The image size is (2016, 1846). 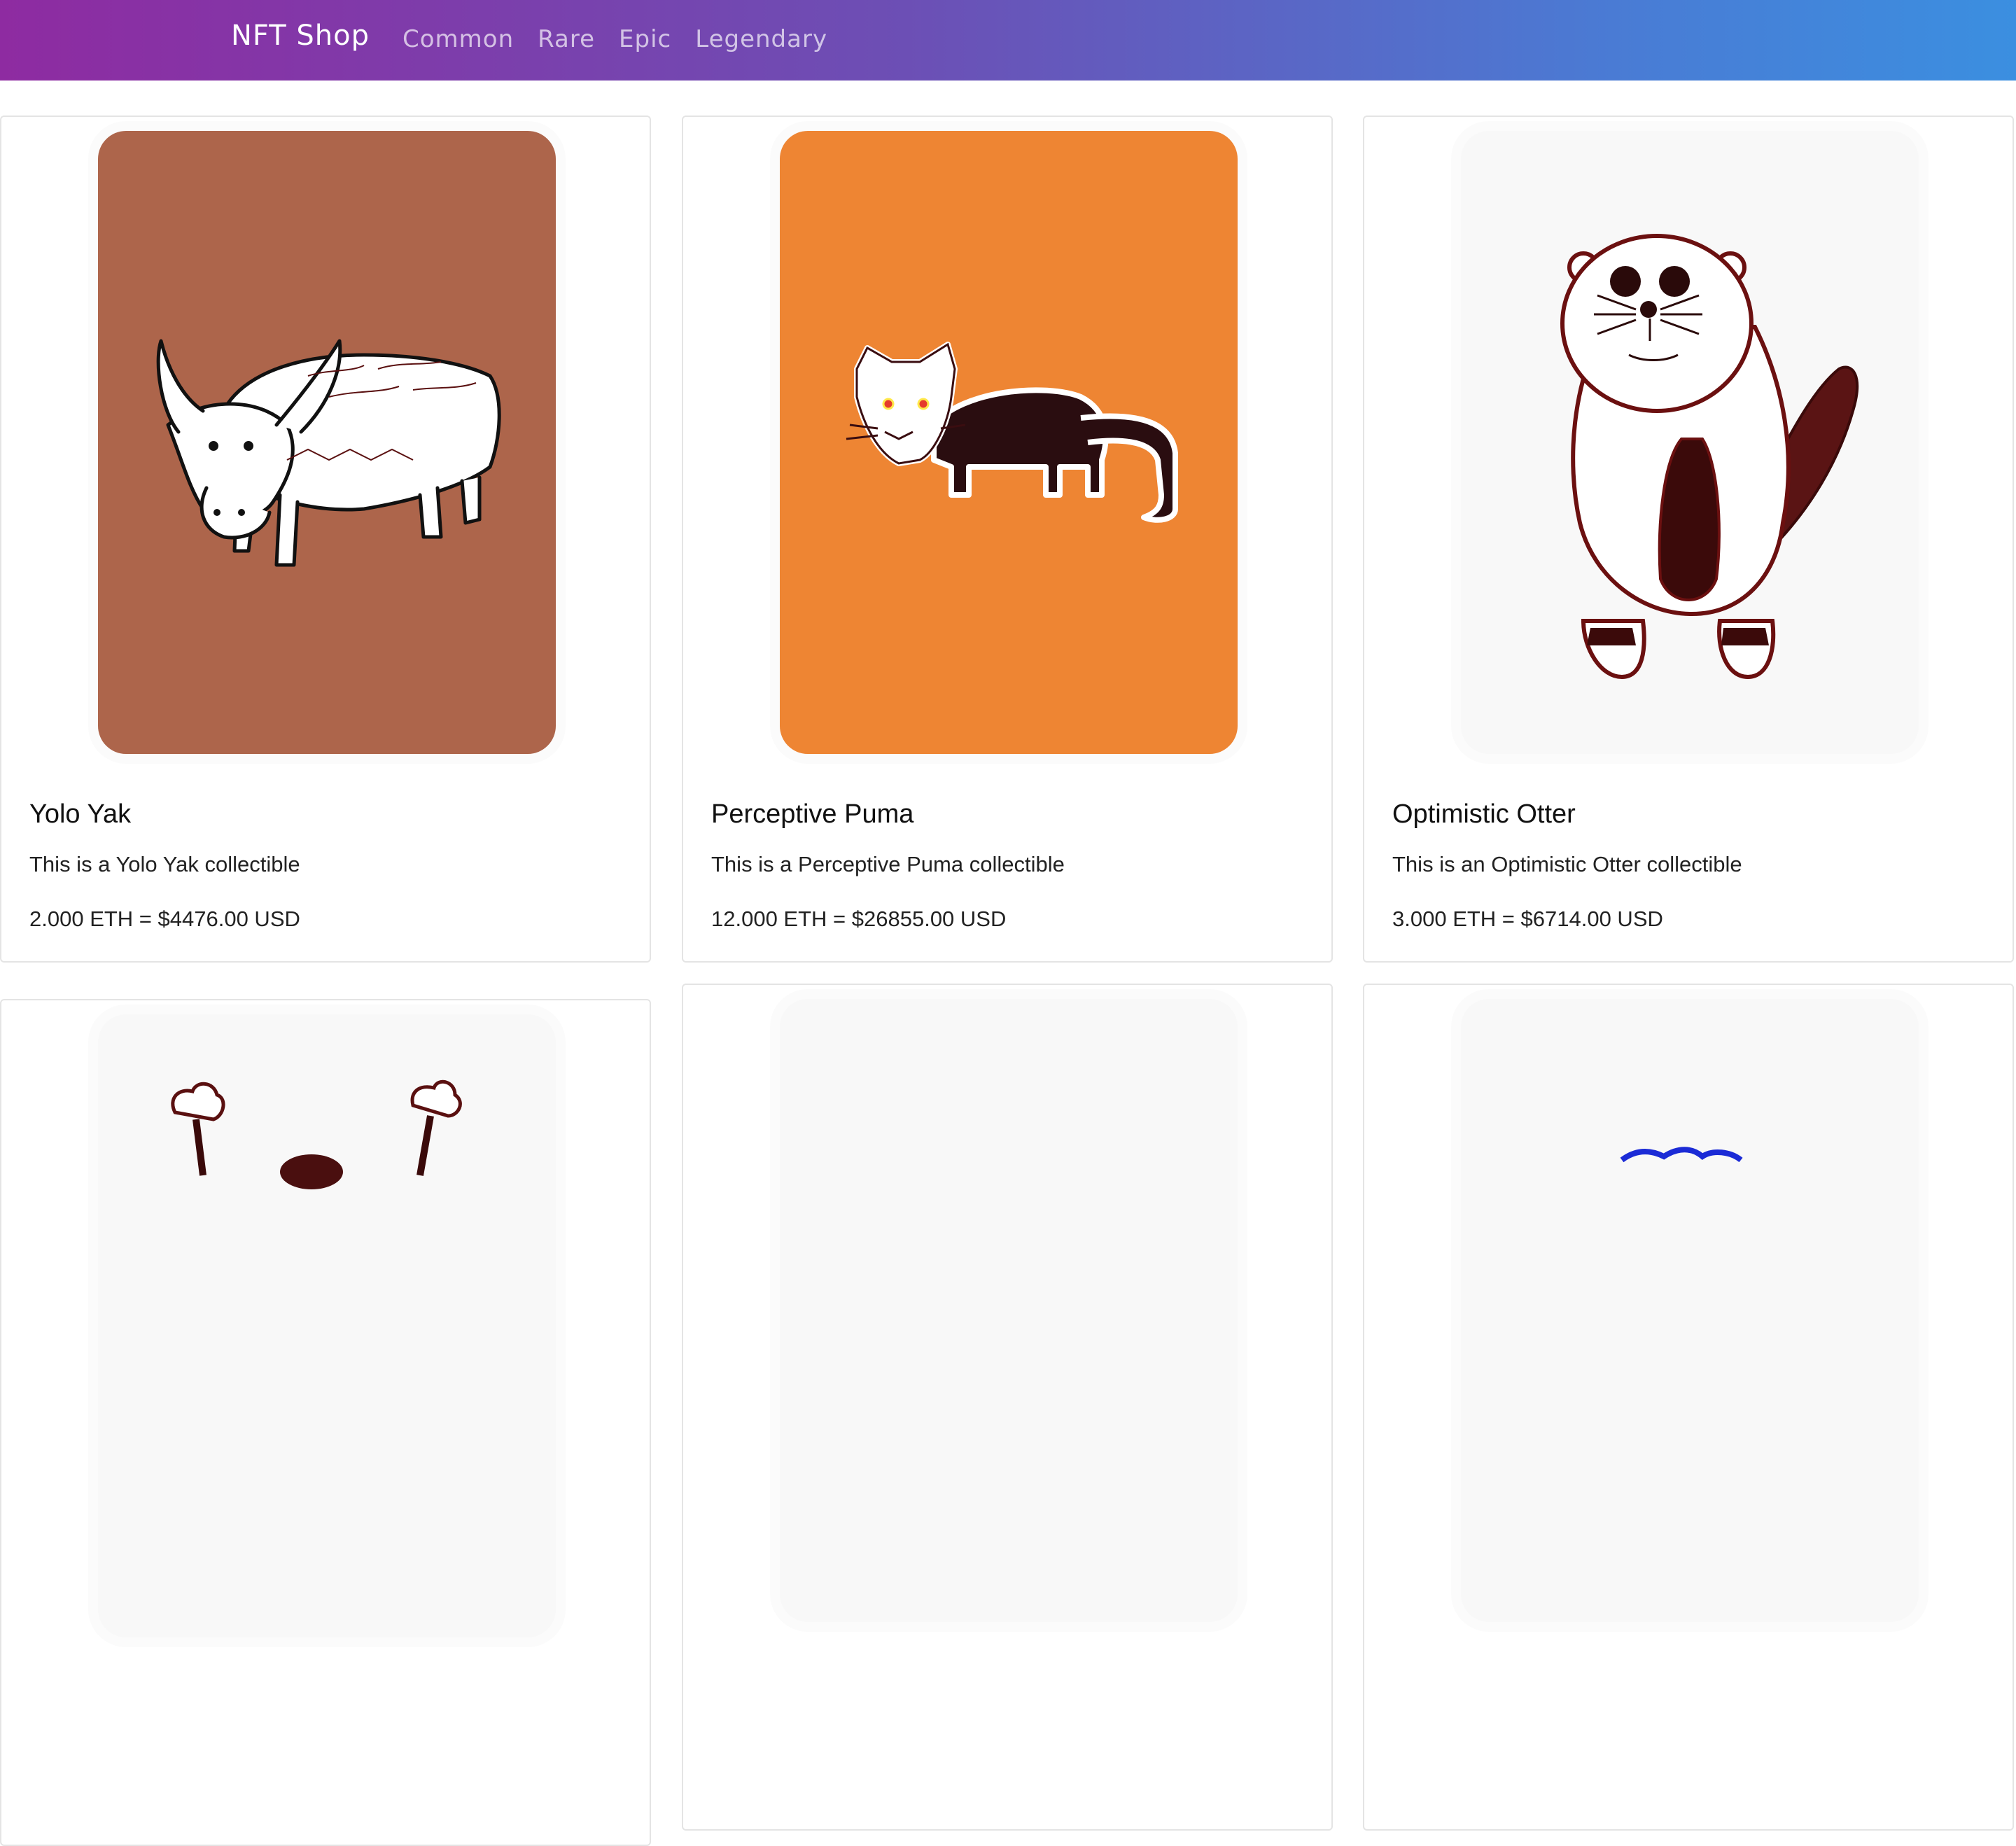 I want to click on card-title: Yolo Yak, so click(x=80, y=814).